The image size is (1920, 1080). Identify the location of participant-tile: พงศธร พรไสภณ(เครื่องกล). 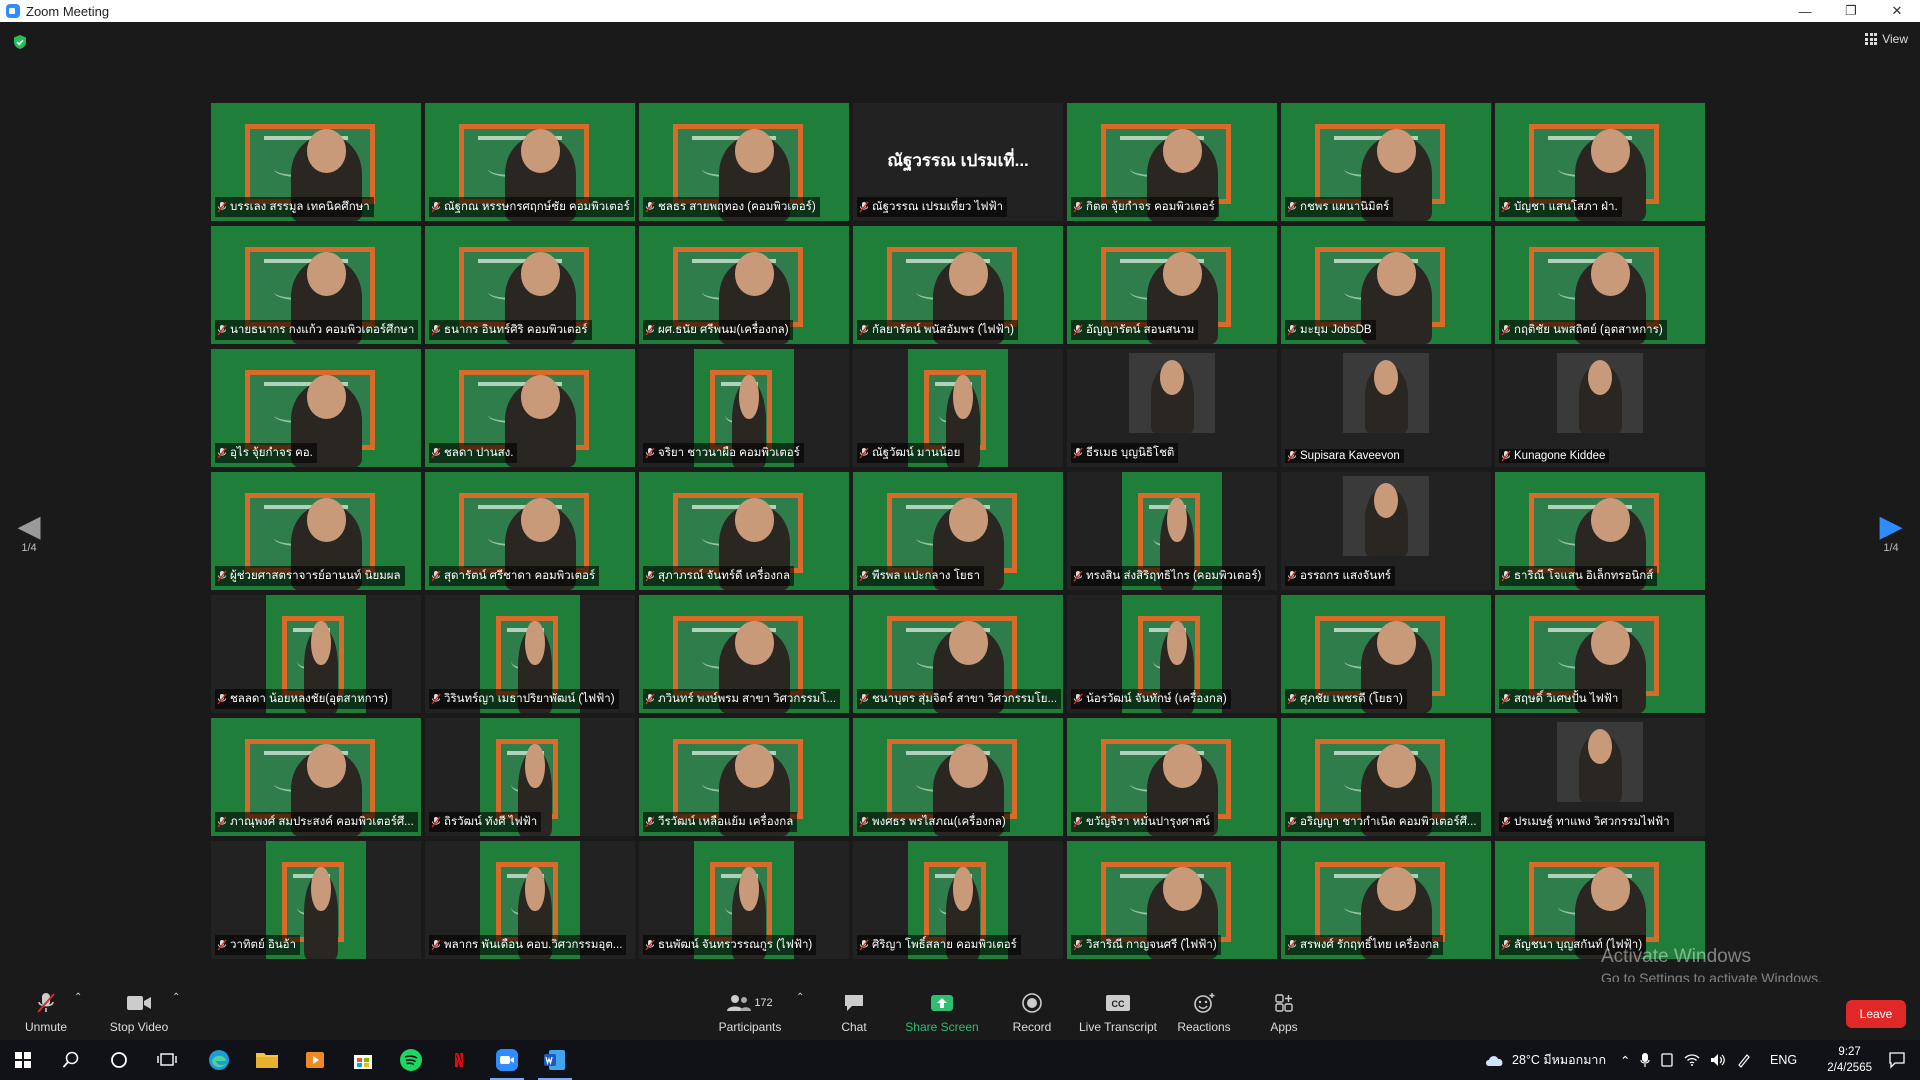
(958, 777).